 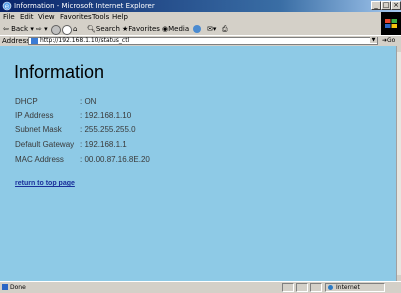 I want to click on back-label: Back, so click(x=20, y=29).